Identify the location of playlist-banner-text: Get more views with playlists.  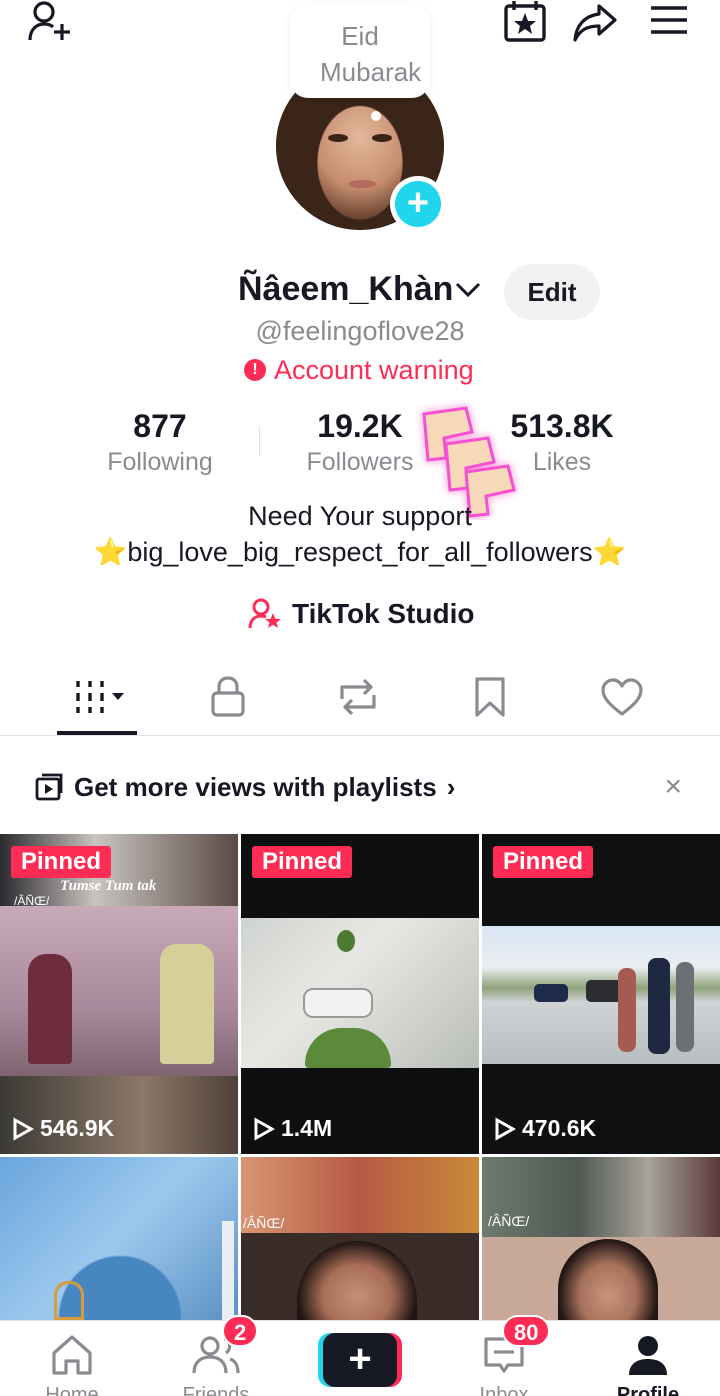
(255, 786).